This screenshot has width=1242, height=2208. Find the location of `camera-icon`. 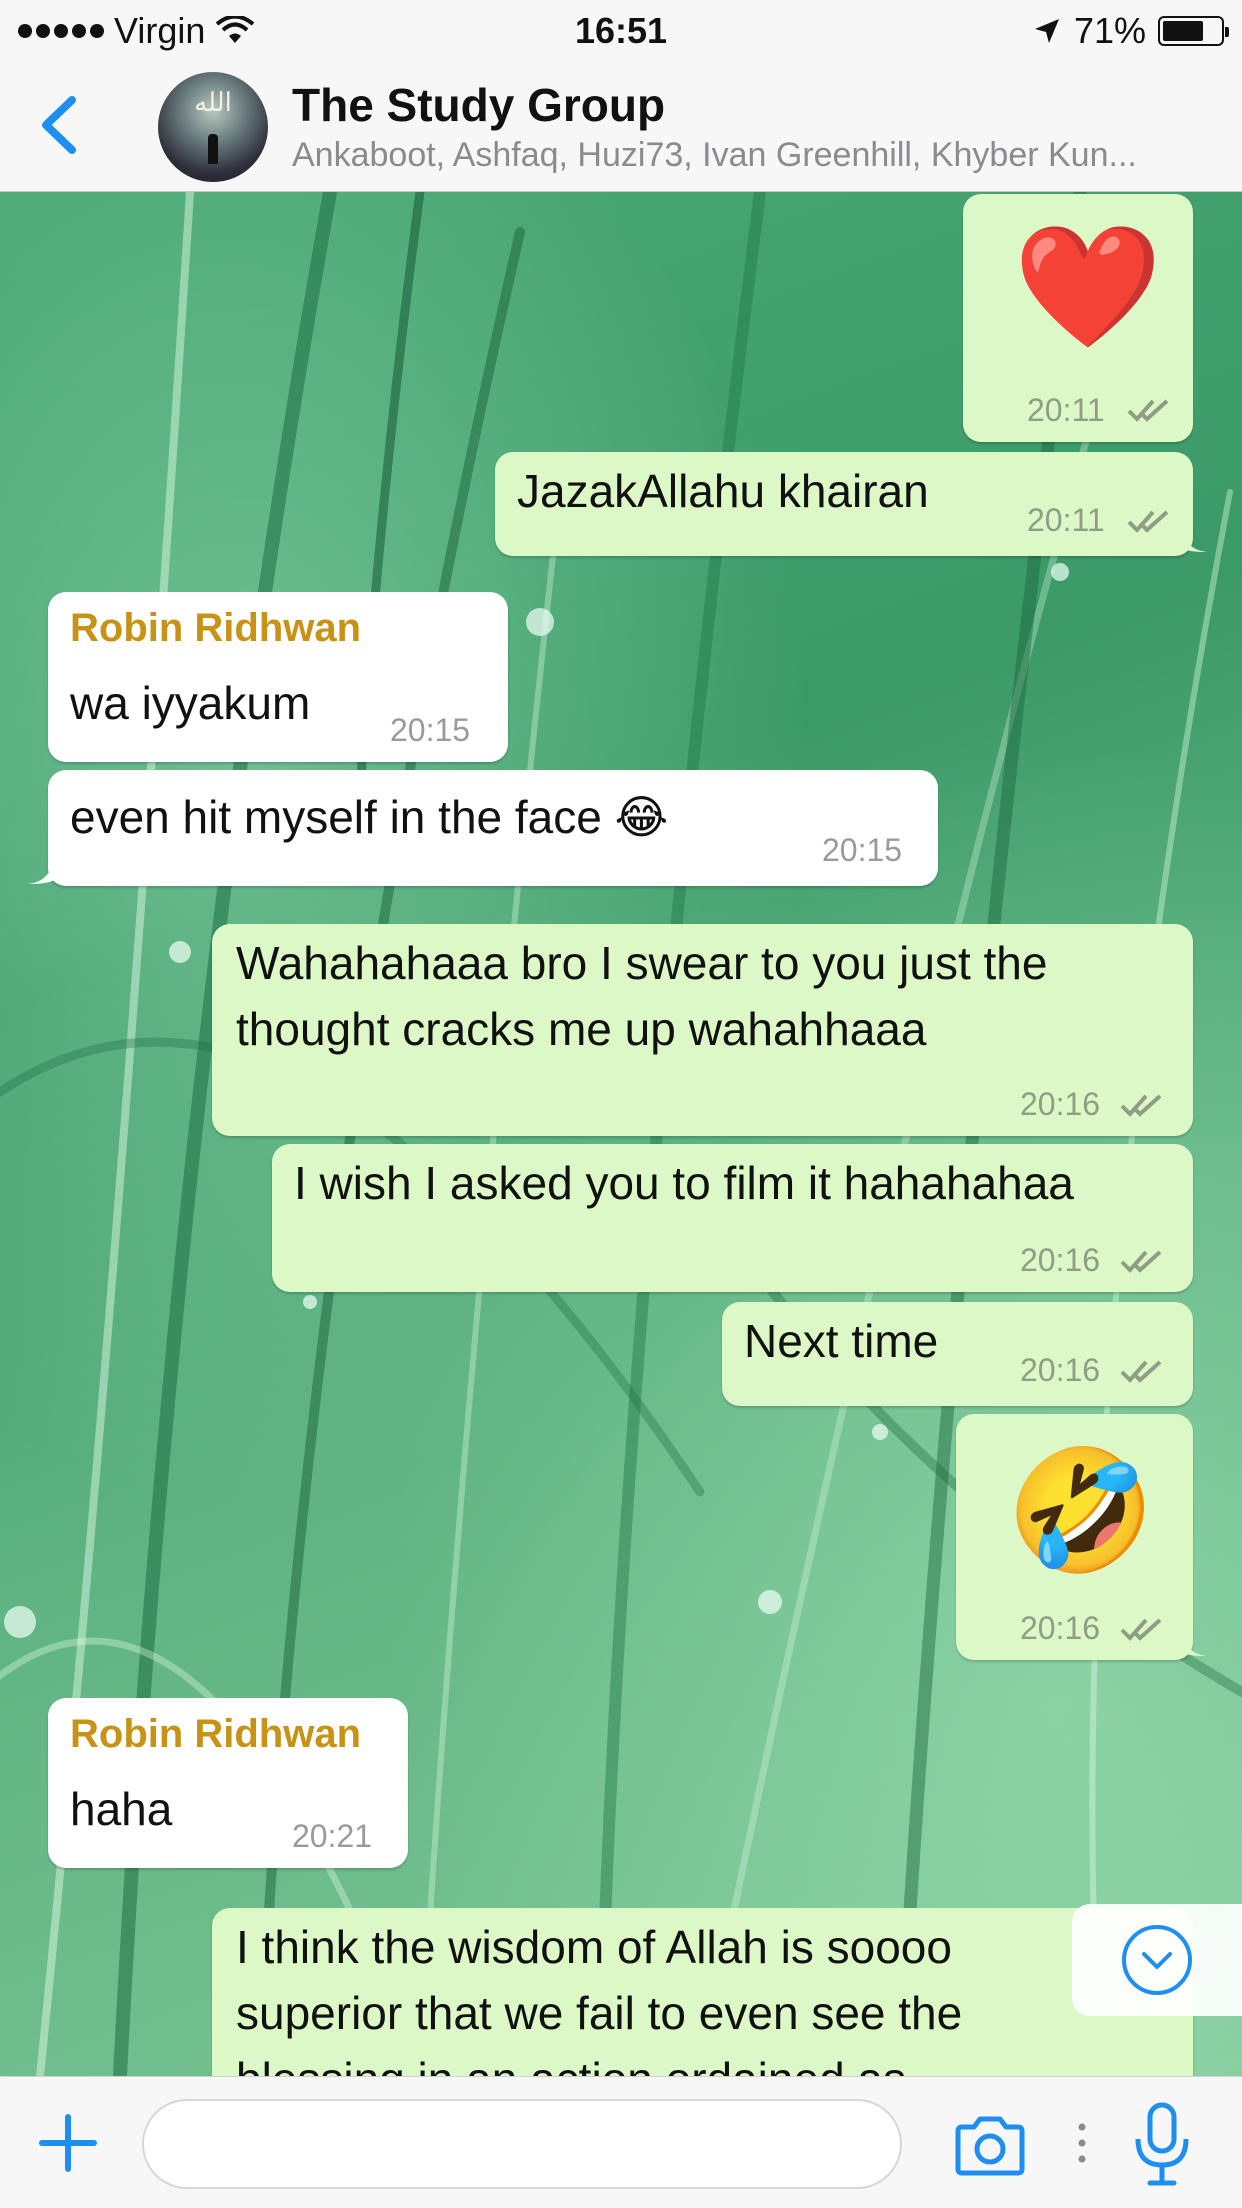

camera-icon is located at coordinates (990, 2146).